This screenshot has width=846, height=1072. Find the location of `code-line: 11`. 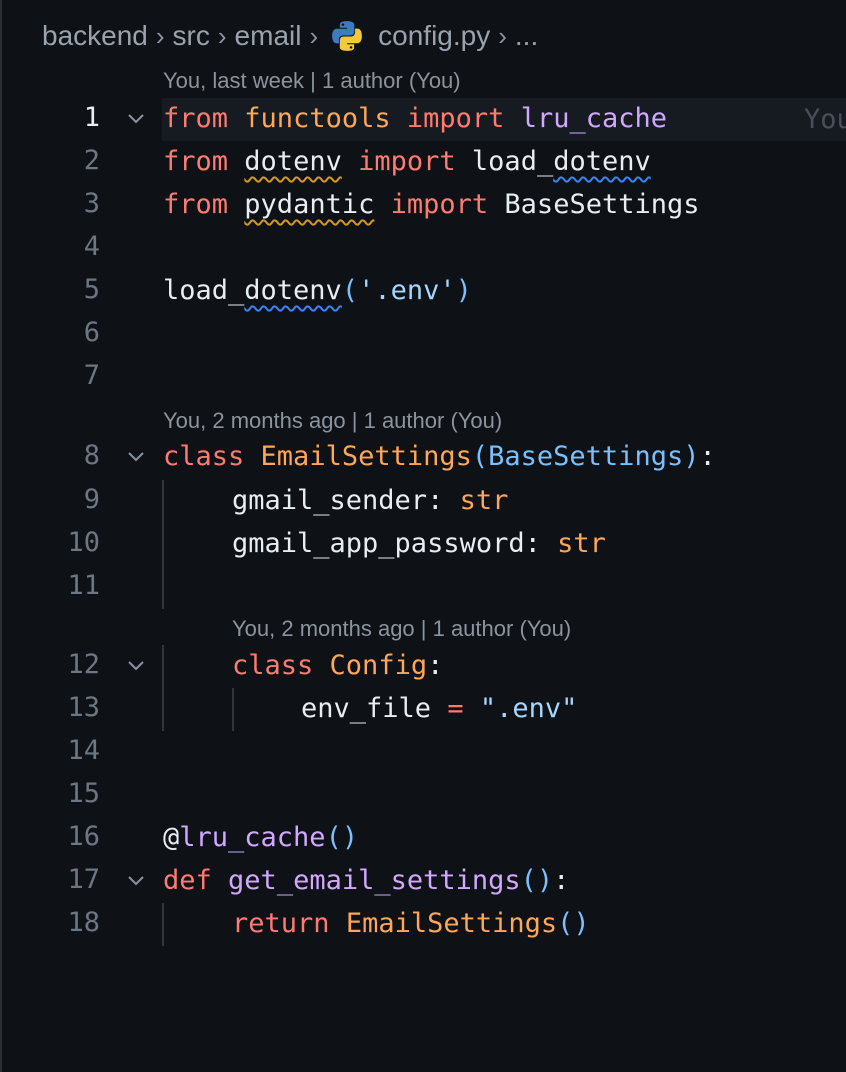

code-line: 11 is located at coordinates (424, 587).